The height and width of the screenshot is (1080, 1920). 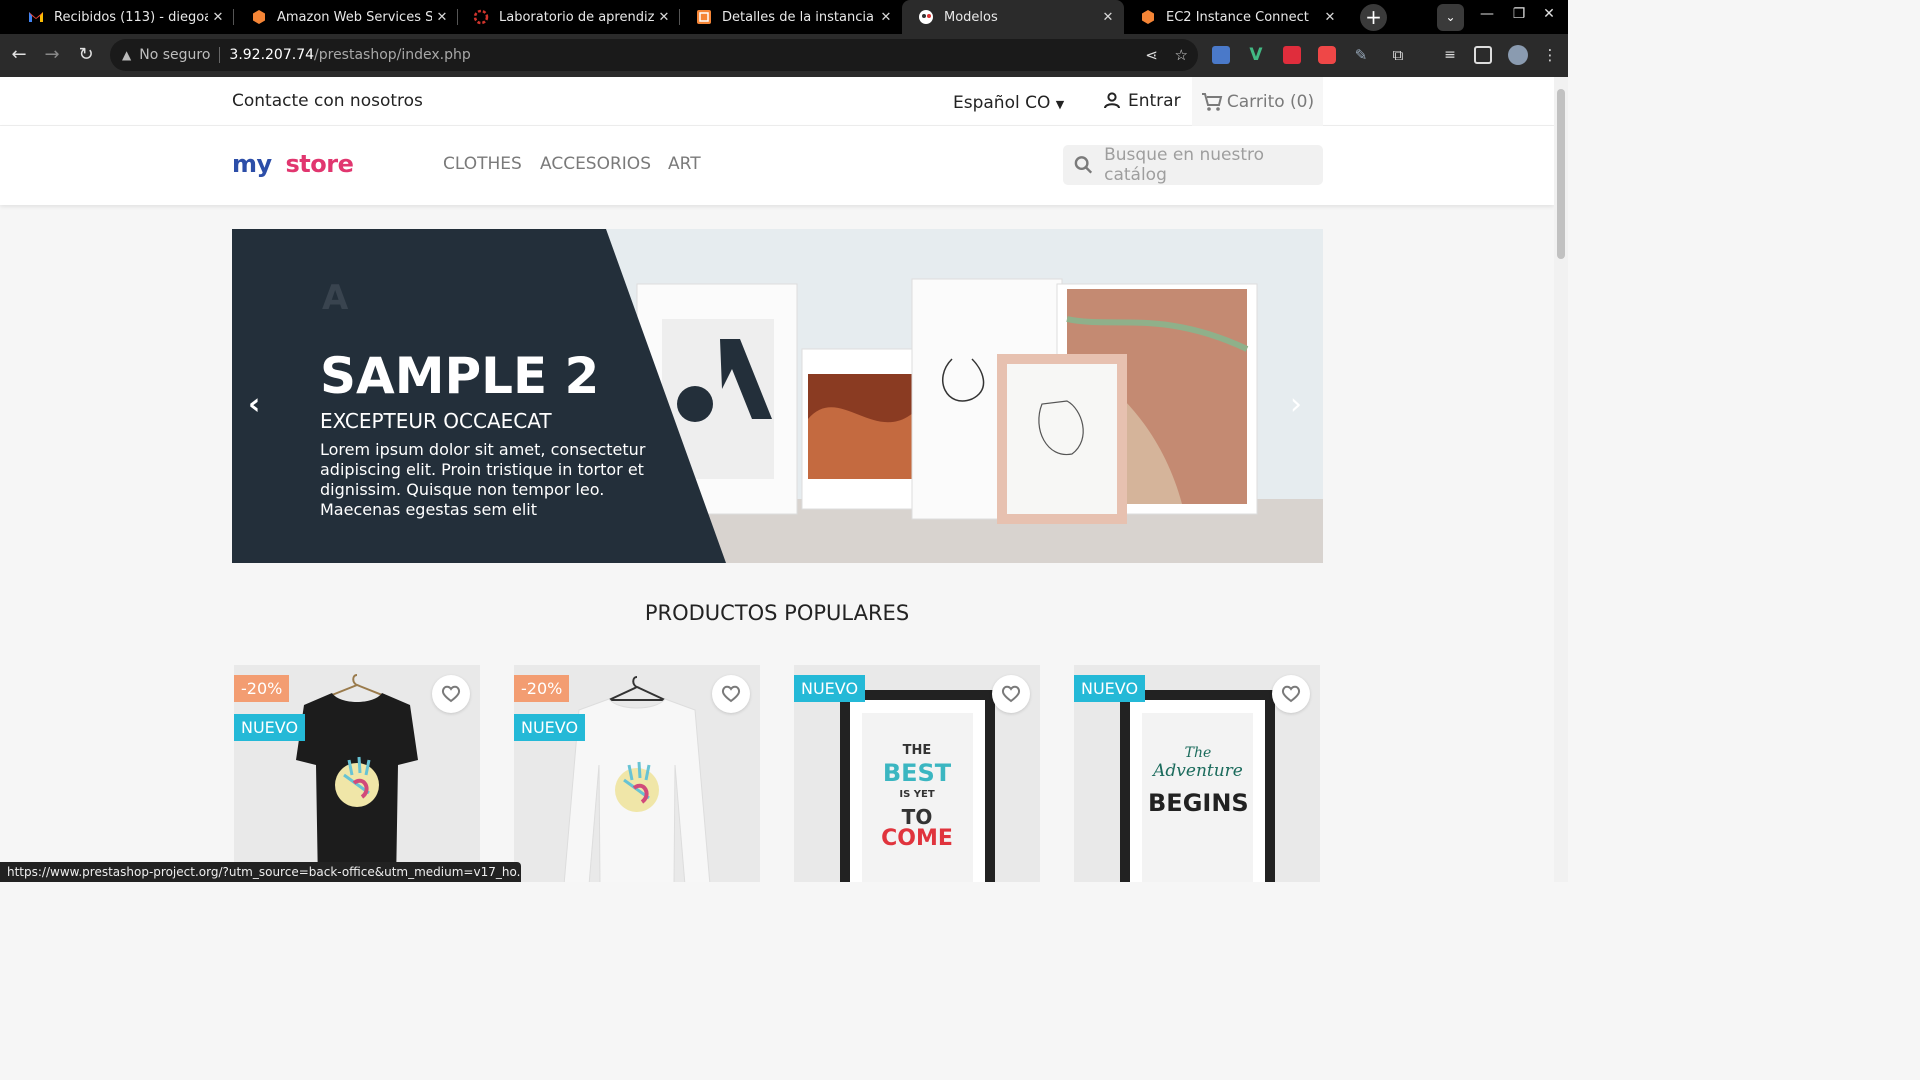 I want to click on reload-icon: ↻, so click(x=86, y=55).